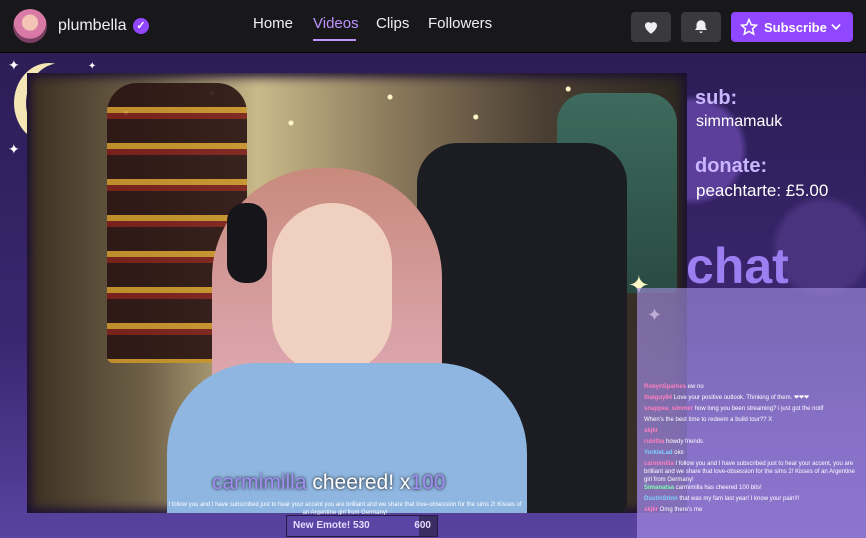 This screenshot has width=866, height=538. I want to click on chat-username: snappea_simmer, so click(669, 409).